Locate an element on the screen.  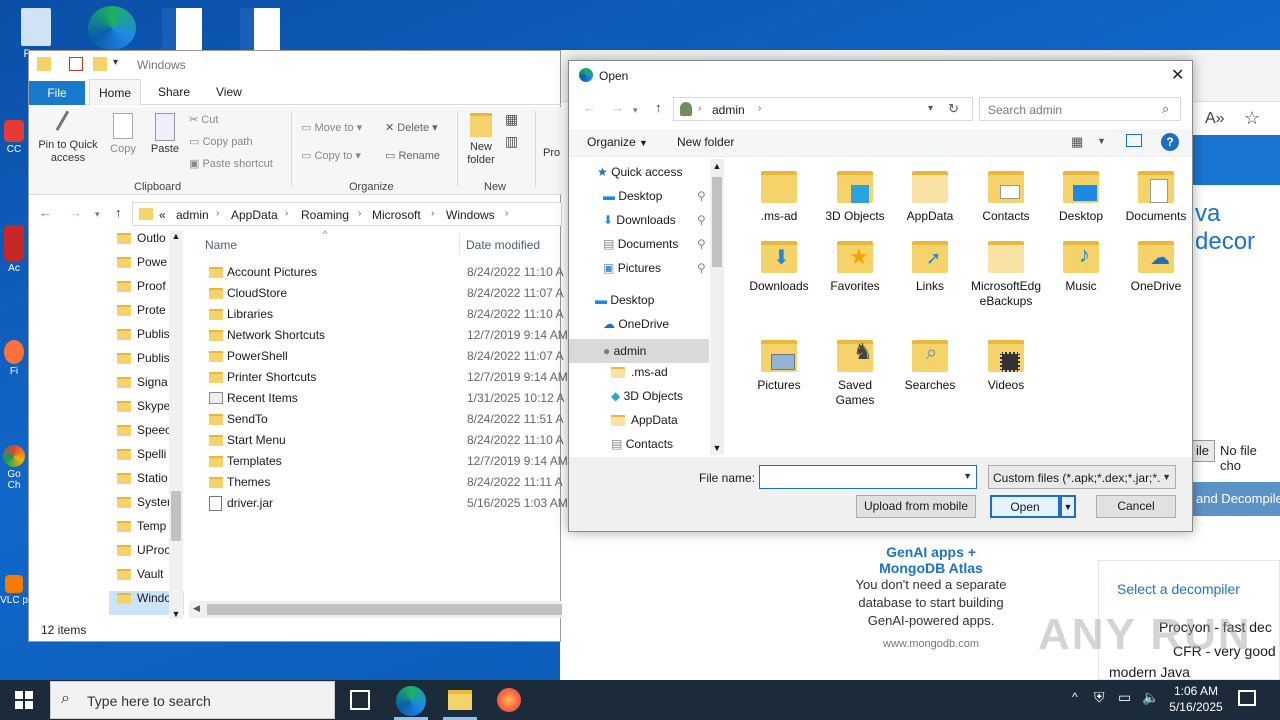
rename-button: ▭ Rename is located at coordinates (412, 155).